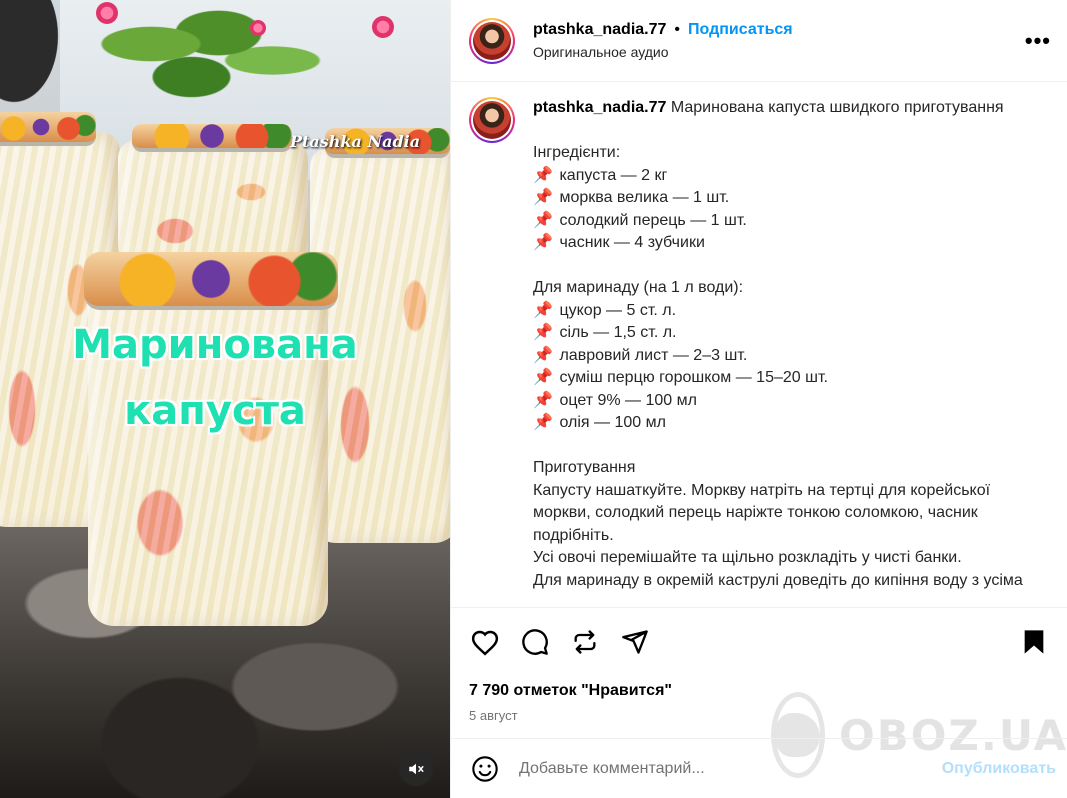  I want to click on speaker-muted-icon, so click(416, 769).